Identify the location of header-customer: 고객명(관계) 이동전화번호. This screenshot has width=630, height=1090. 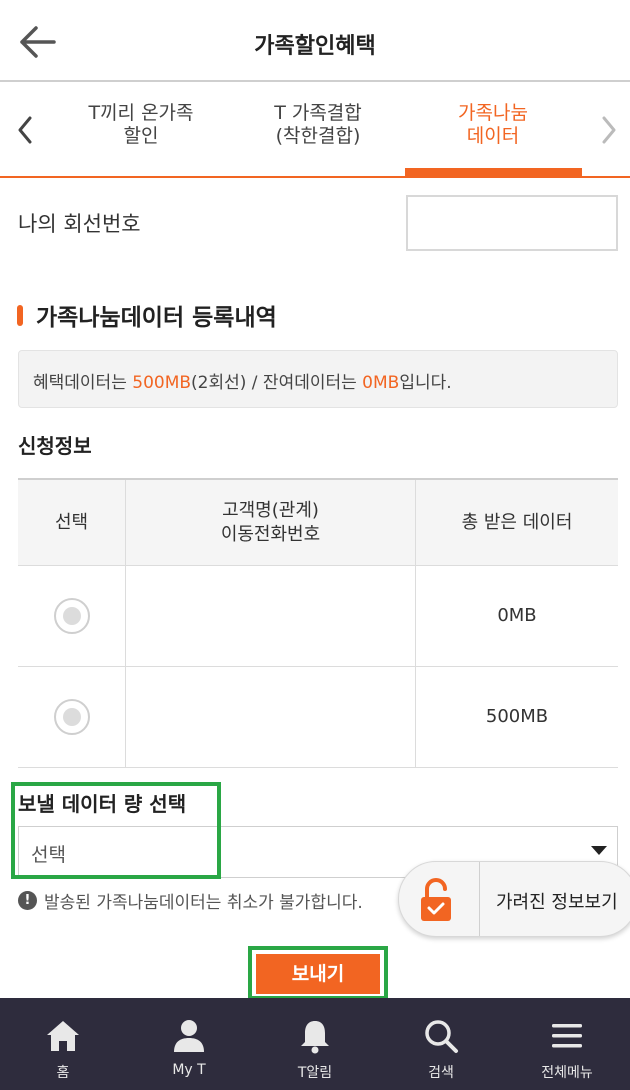
(271, 522).